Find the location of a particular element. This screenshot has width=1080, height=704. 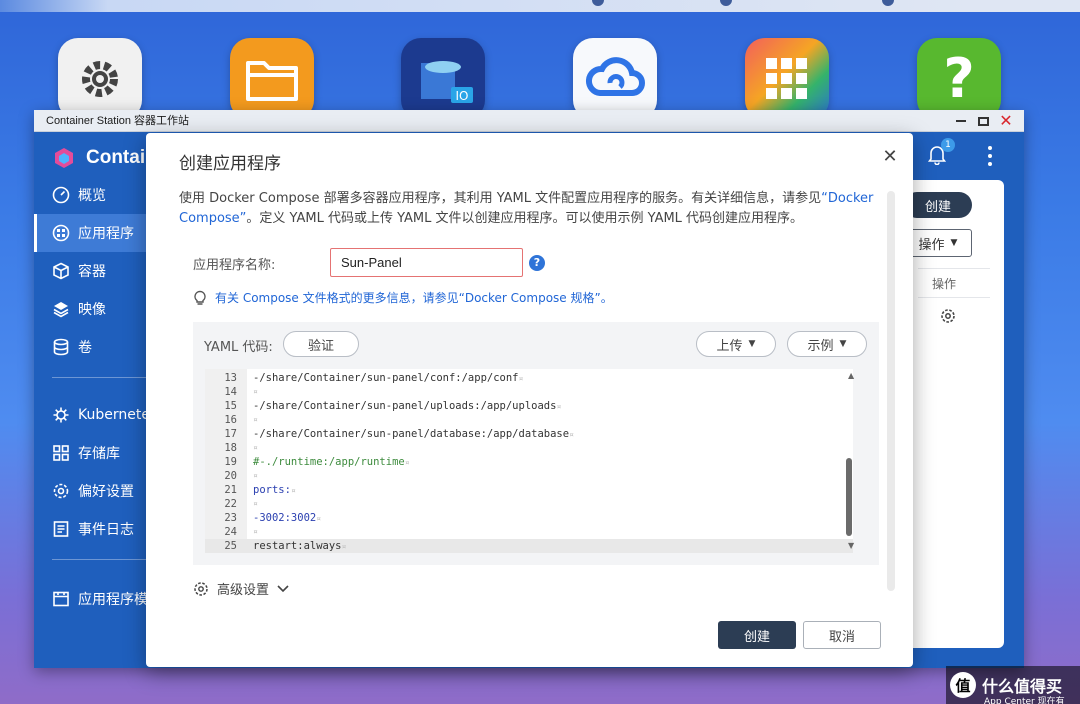

scroll-up-icon: ▲ is located at coordinates (851, 375).